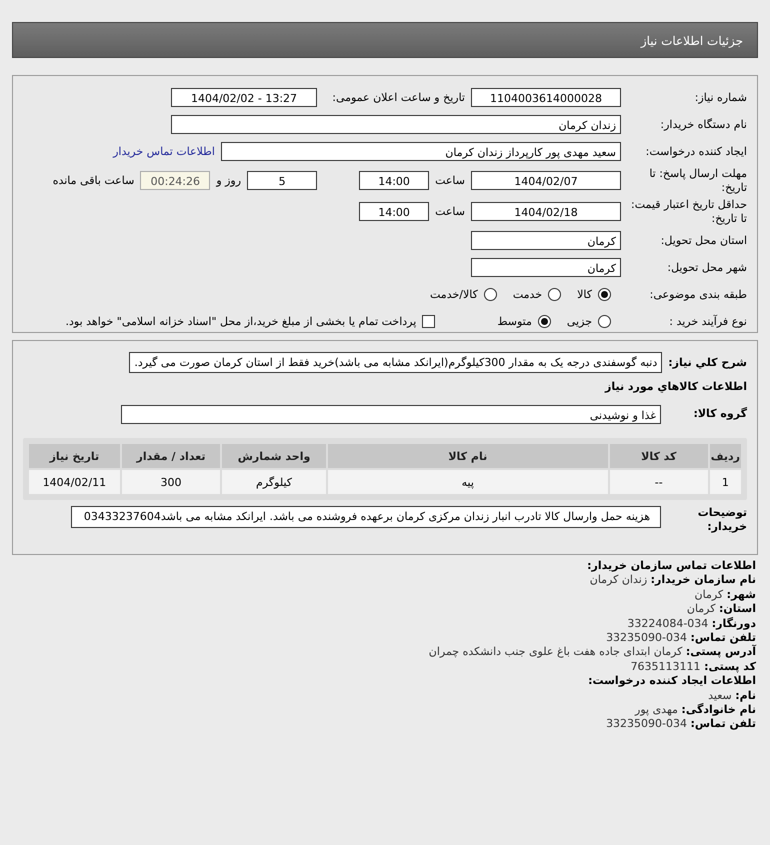 The height and width of the screenshot is (845, 770). Describe the element at coordinates (171, 456) in the screenshot. I see `column-header: تعداد / مقدار` at that location.